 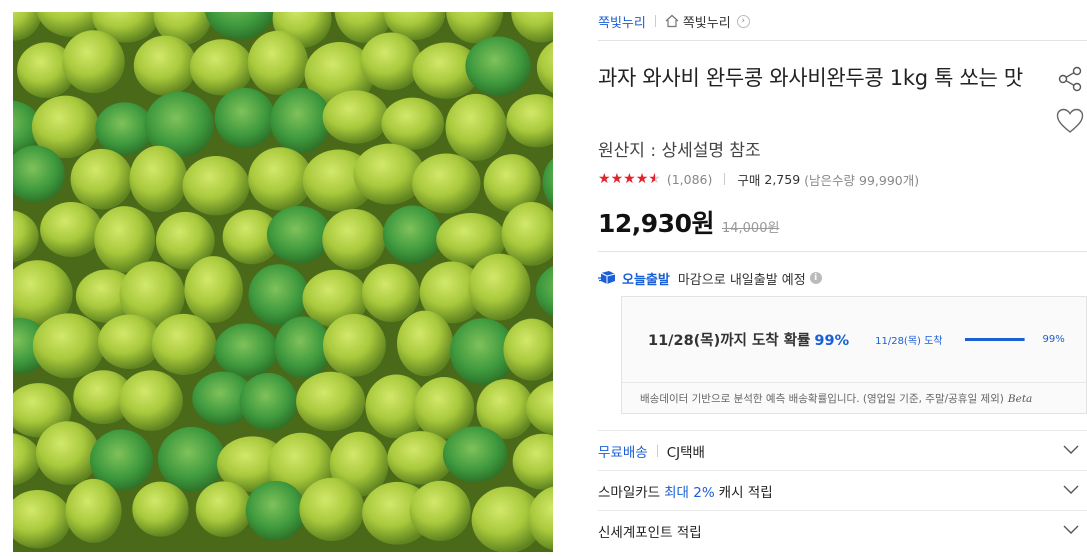 I want to click on store-link: 쪽빛누리, so click(x=622, y=21).